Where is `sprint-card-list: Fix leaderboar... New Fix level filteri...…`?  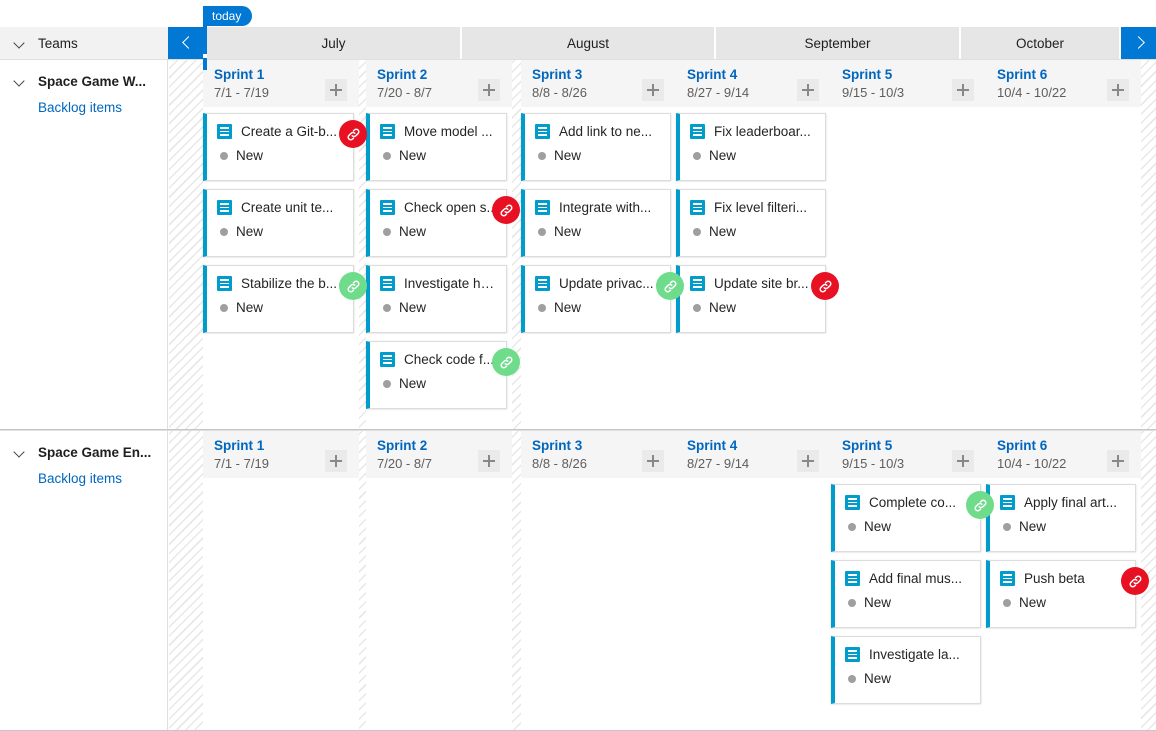
sprint-card-list: Fix leaderboar... New Fix level filteri...… is located at coordinates (757, 220).